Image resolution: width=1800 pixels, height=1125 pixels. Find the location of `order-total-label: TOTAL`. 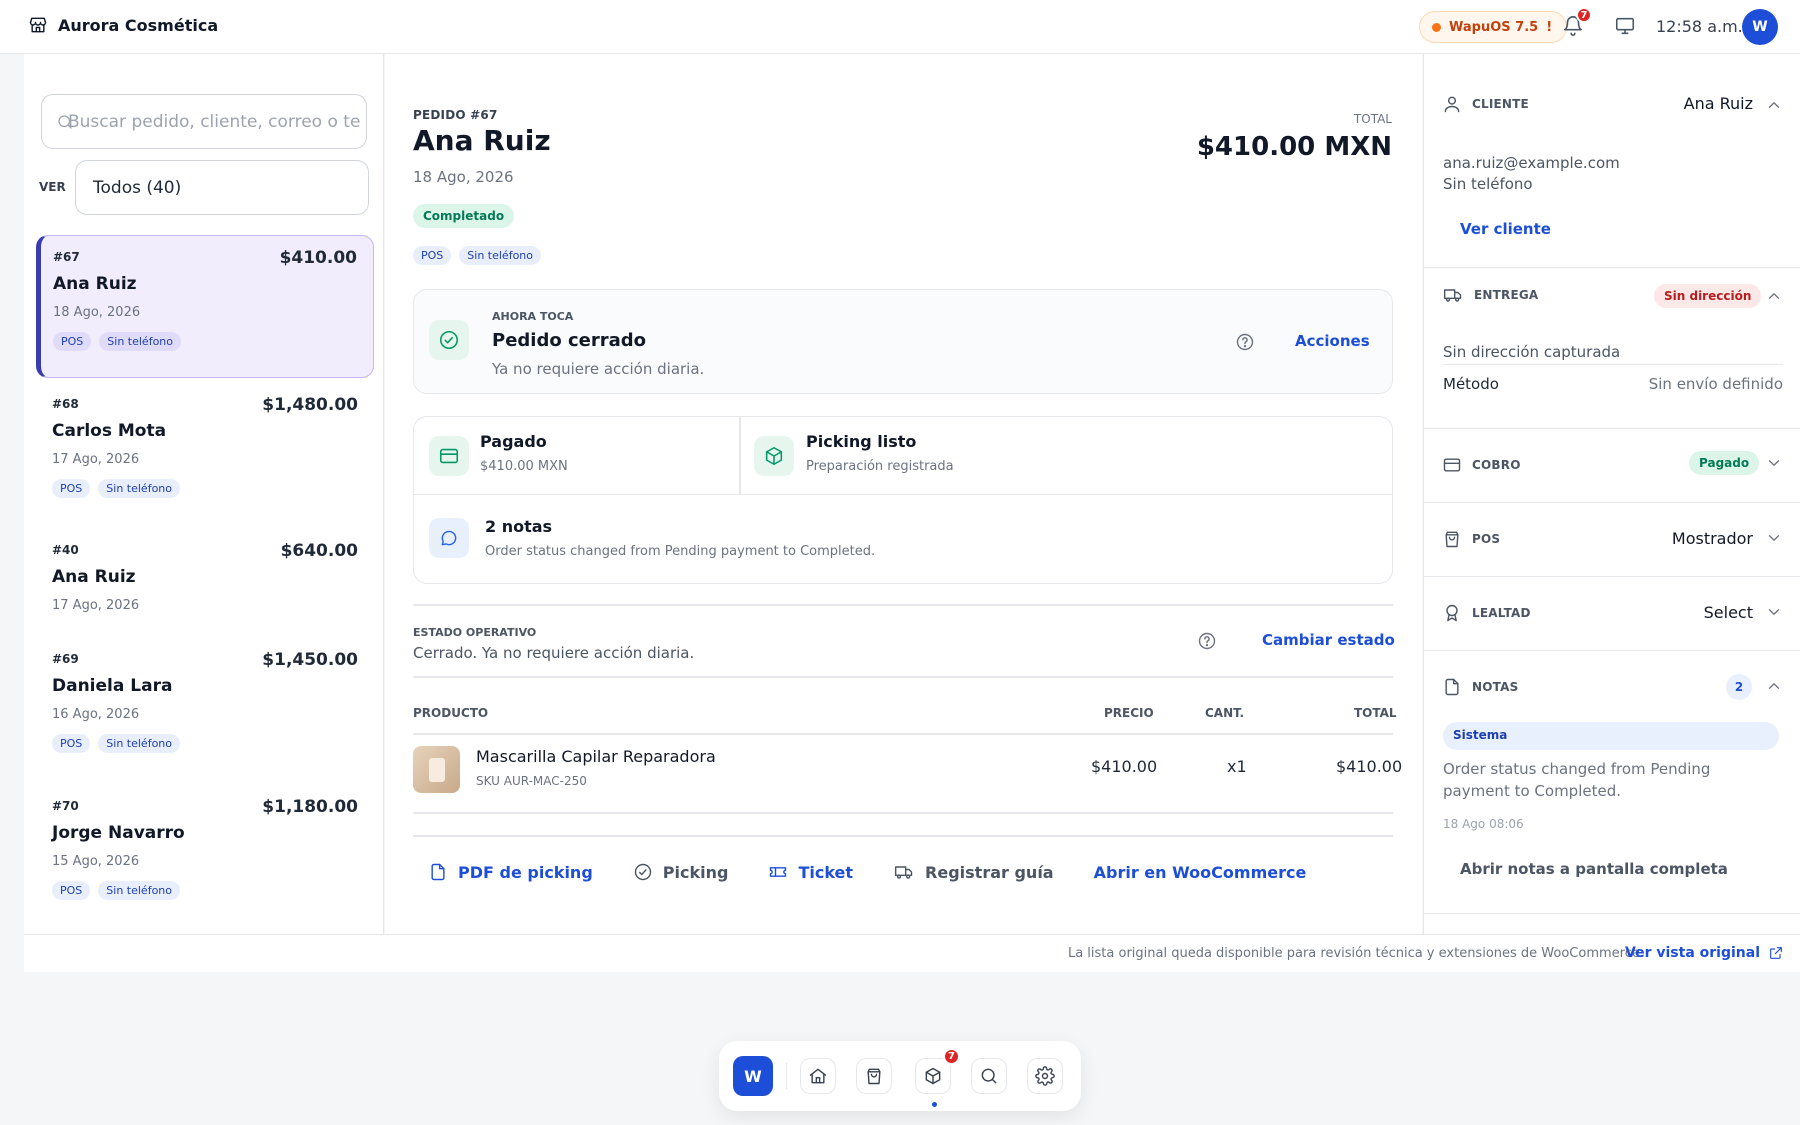

order-total-label: TOTAL is located at coordinates (1372, 119).